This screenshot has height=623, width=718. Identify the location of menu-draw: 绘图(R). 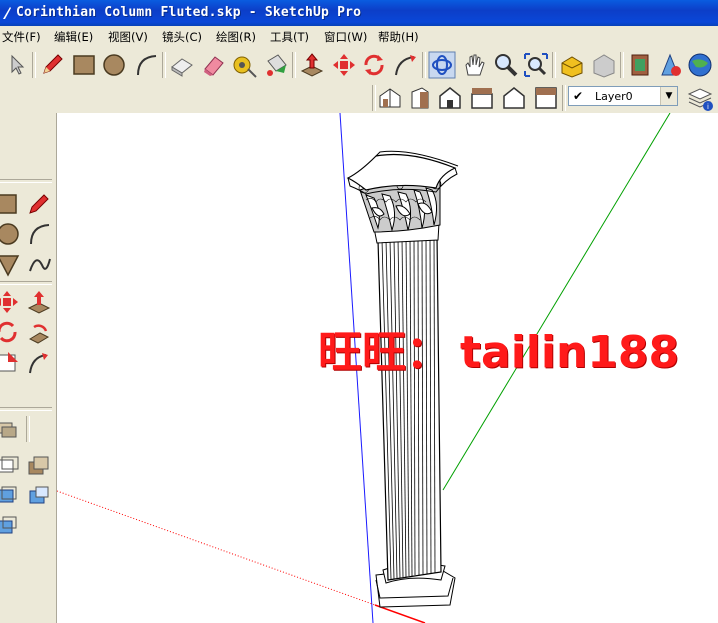
(236, 37).